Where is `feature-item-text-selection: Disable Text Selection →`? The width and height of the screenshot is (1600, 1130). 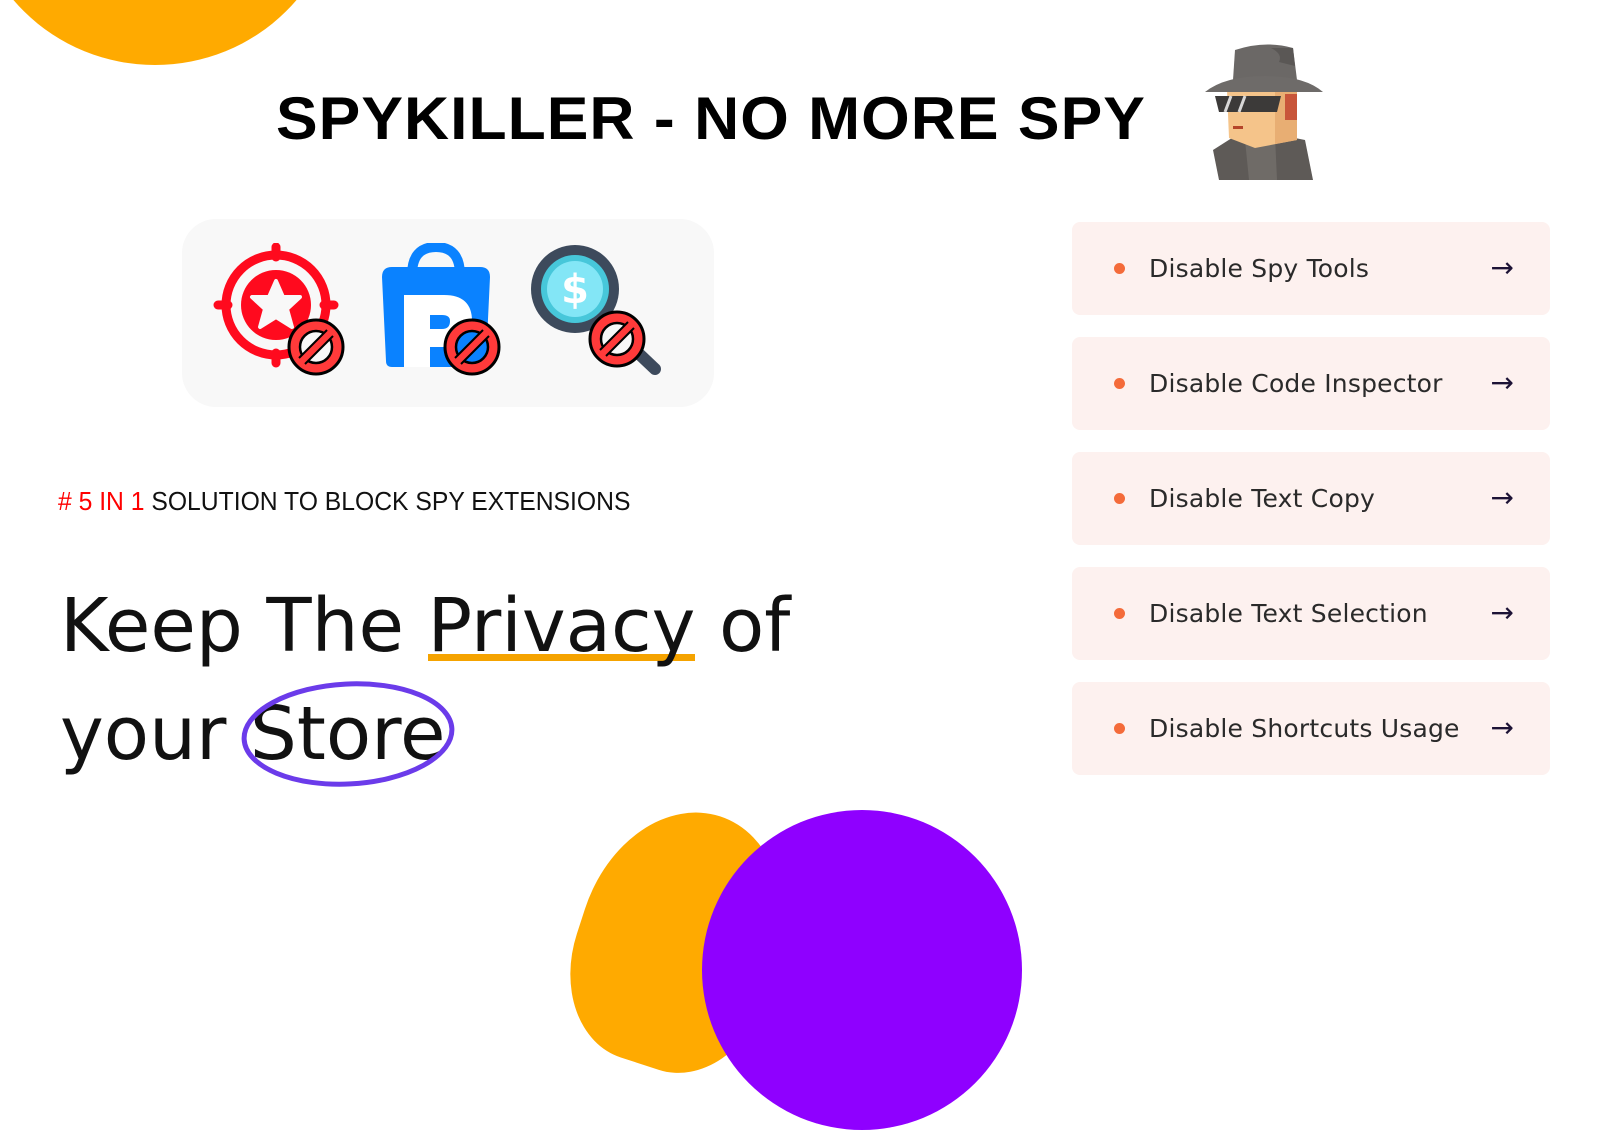
feature-item-text-selection: Disable Text Selection → is located at coordinates (1311, 613).